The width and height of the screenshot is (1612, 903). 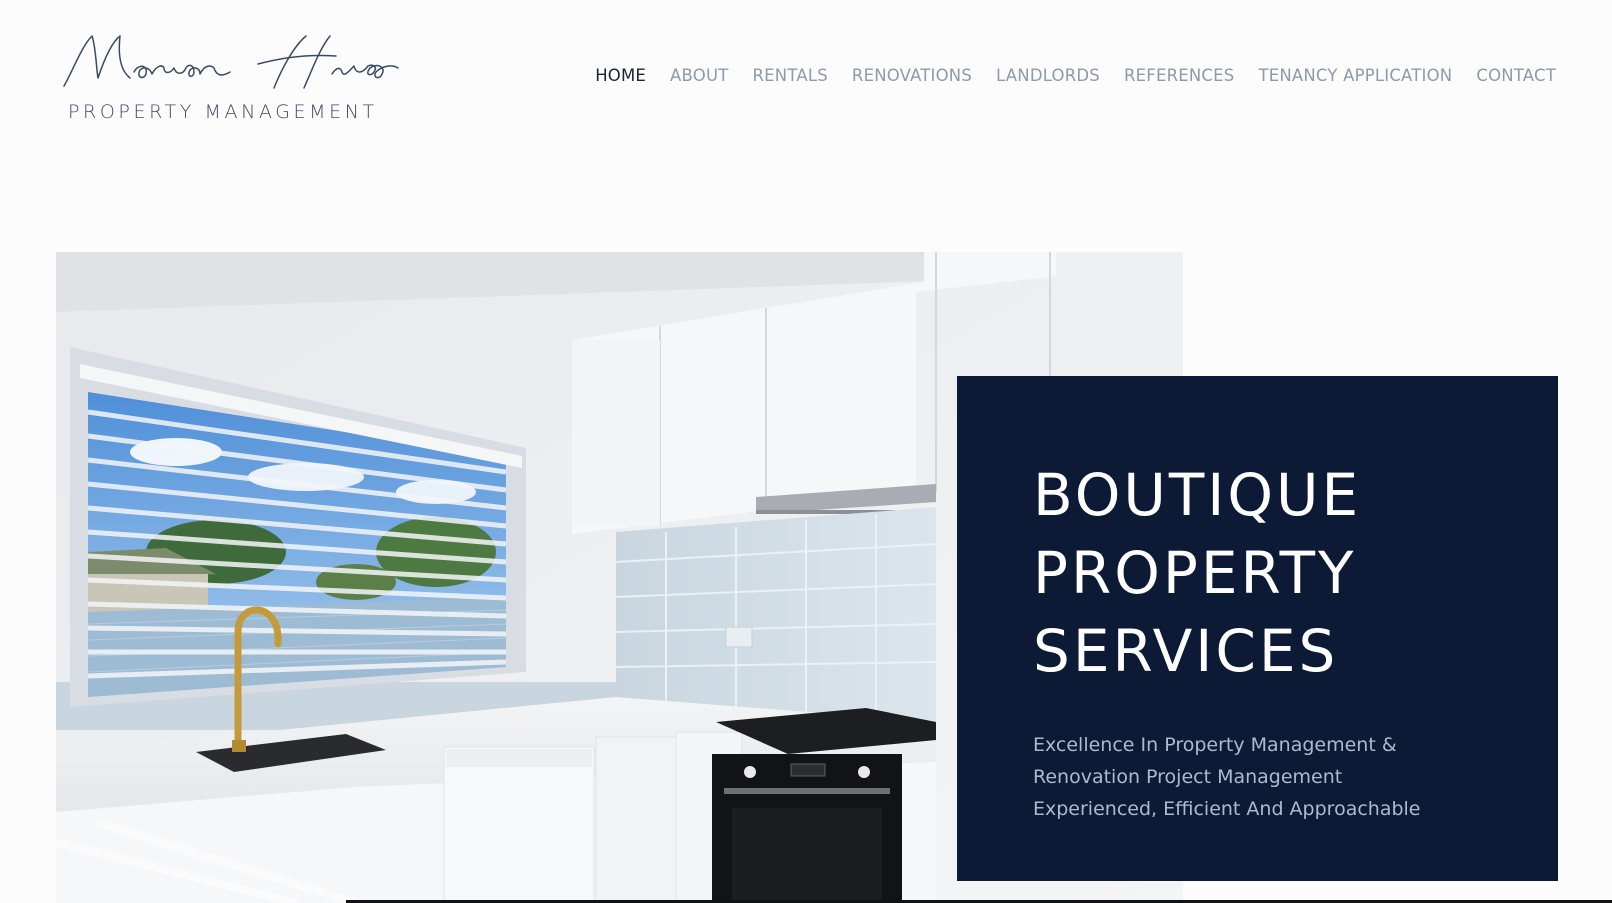 I want to click on nav-references: REFERENCES, so click(x=1179, y=75).